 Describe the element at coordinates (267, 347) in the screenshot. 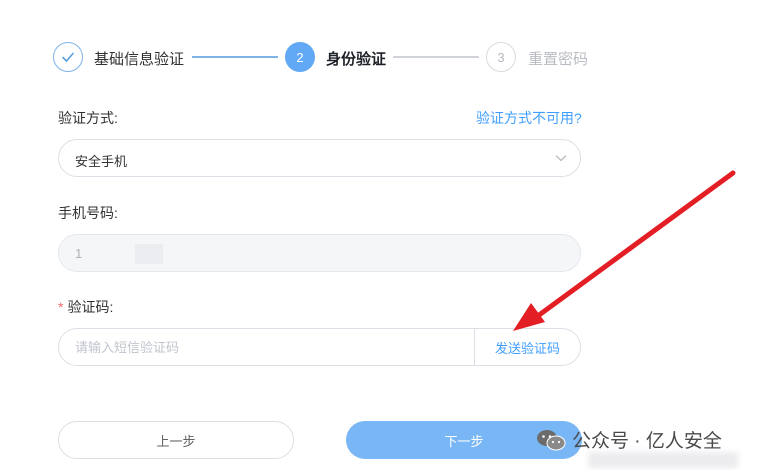

I see `code-input` at that location.